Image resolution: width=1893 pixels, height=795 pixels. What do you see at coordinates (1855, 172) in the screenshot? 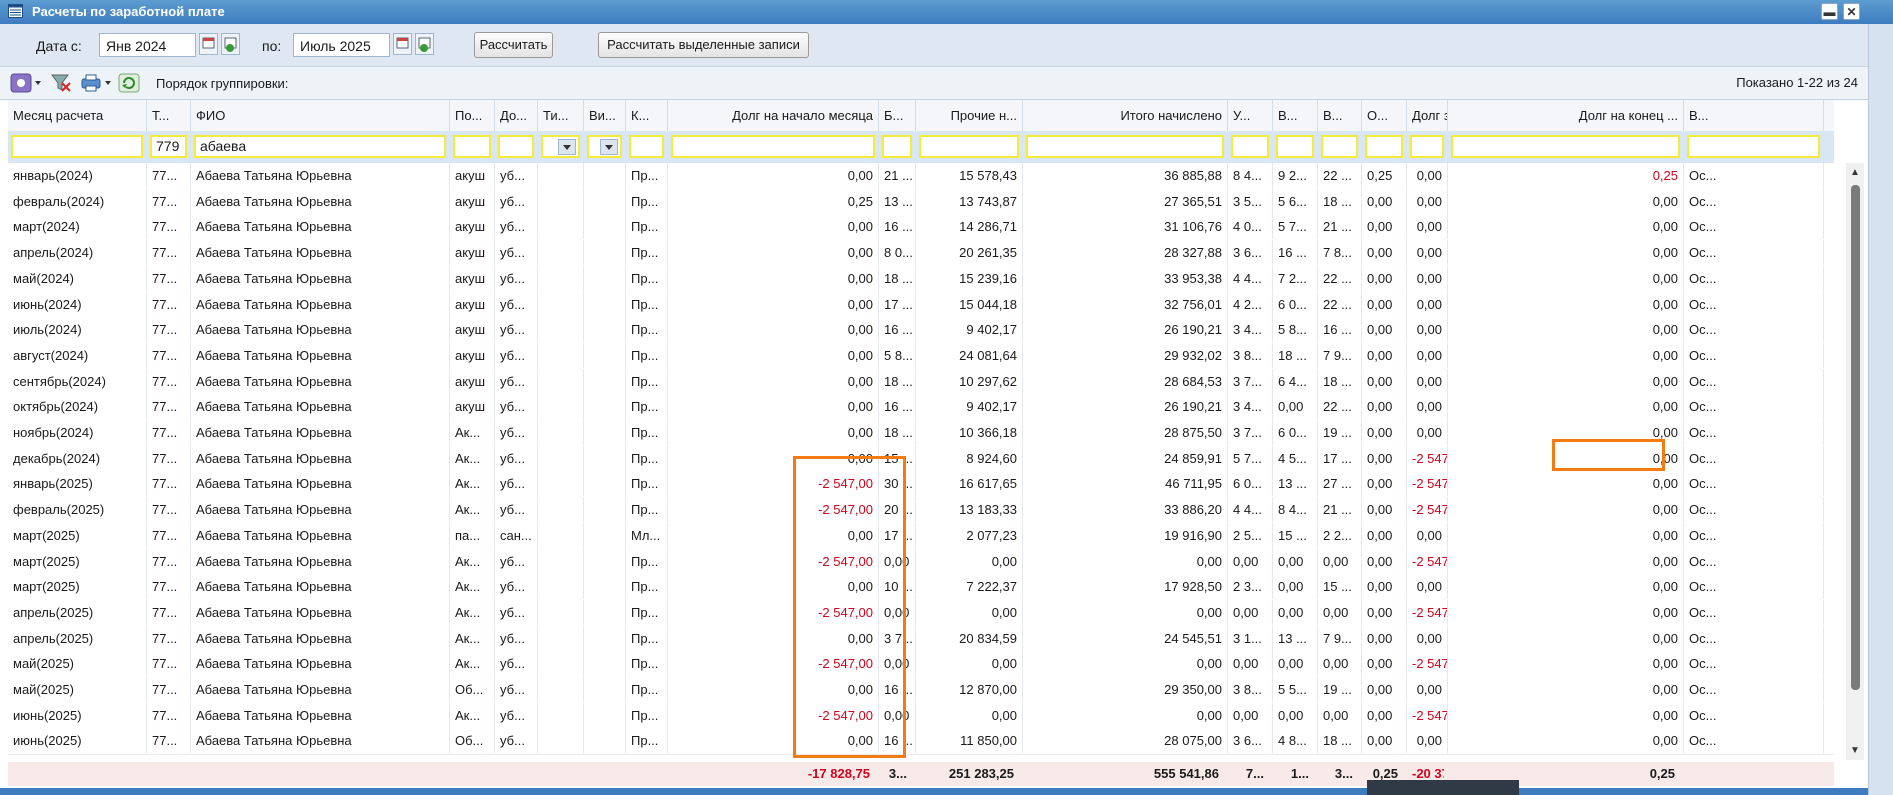
I see `scroll-up-icon: ▲` at bounding box center [1855, 172].